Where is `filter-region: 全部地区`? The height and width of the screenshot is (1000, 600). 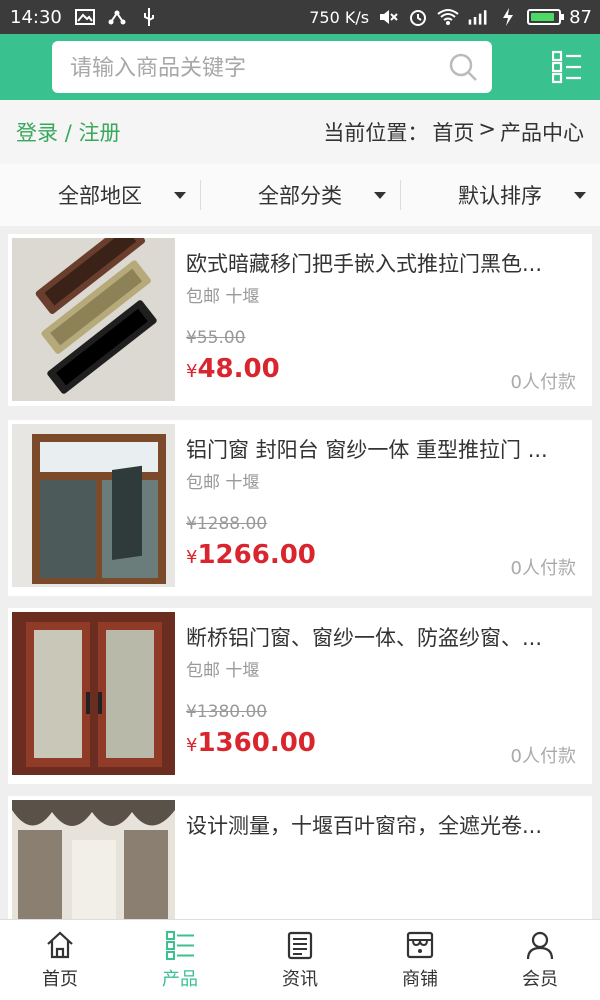
filter-region: 全部地区 is located at coordinates (100, 195).